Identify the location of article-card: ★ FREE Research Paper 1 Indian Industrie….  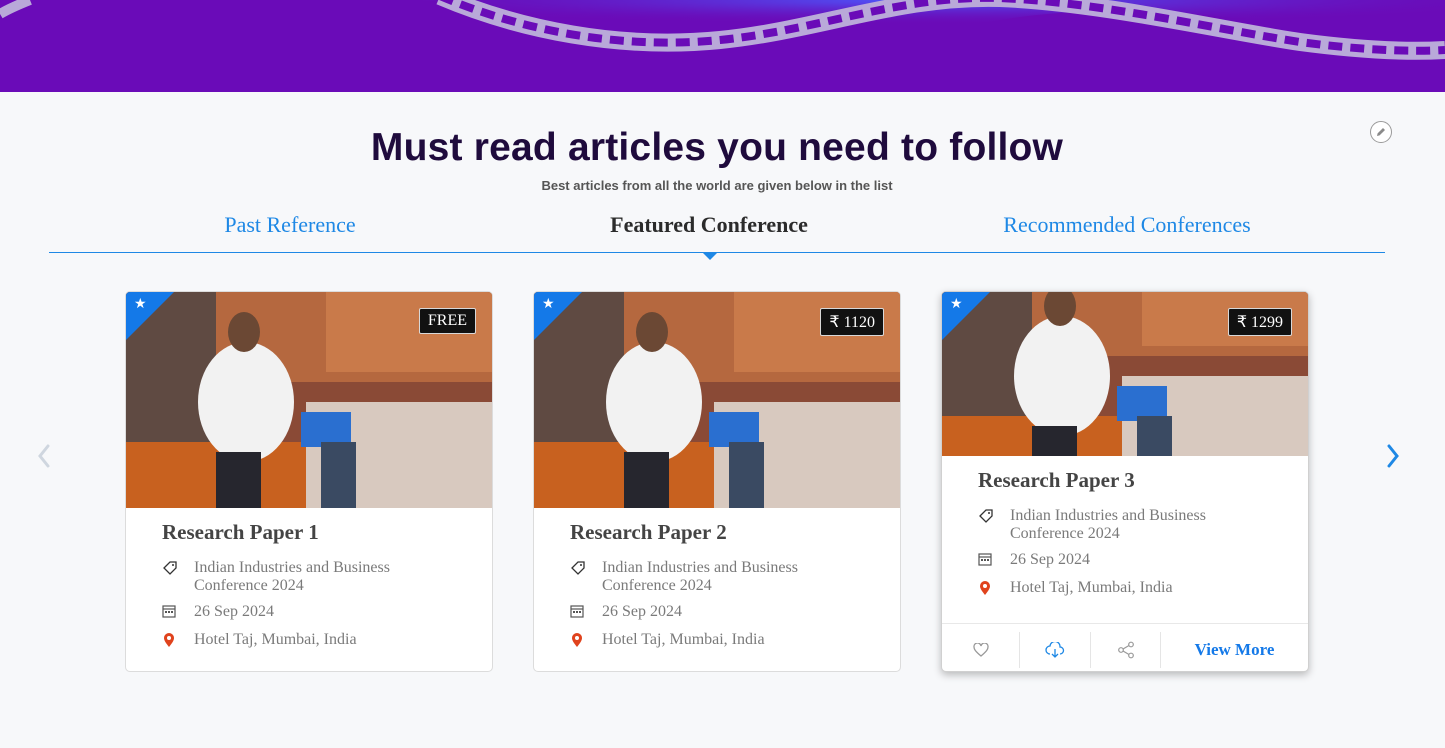
(309, 481).